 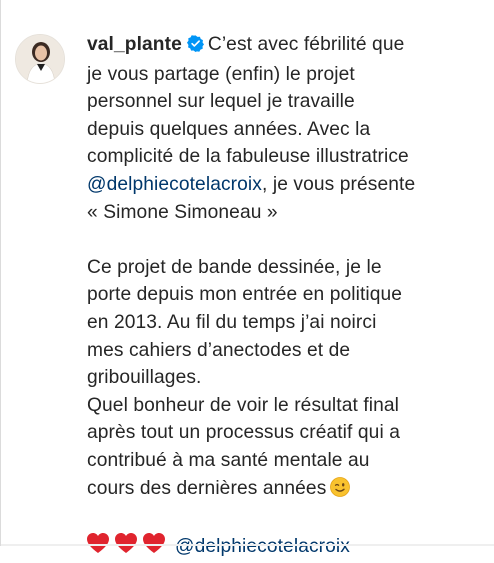 What do you see at coordinates (219, 350) in the screenshot?
I see `caption-line: mes cahiers d’anectodes et de` at bounding box center [219, 350].